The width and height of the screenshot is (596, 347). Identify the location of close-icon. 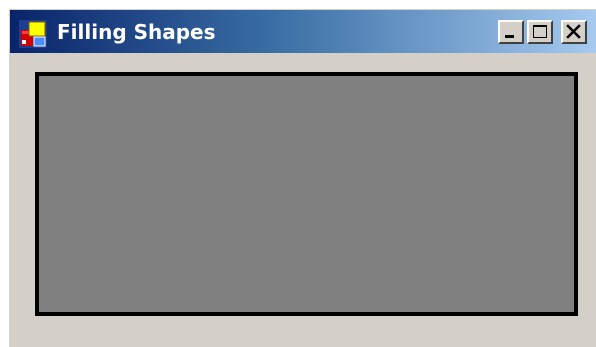
(573, 31).